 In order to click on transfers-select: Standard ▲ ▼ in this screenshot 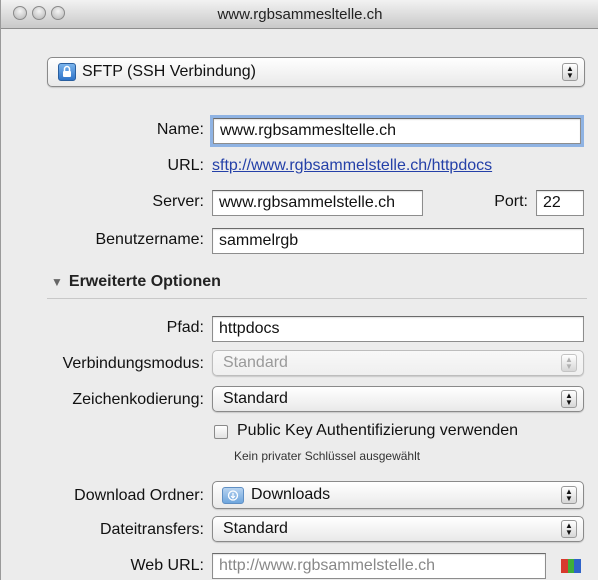, I will do `click(398, 529)`.